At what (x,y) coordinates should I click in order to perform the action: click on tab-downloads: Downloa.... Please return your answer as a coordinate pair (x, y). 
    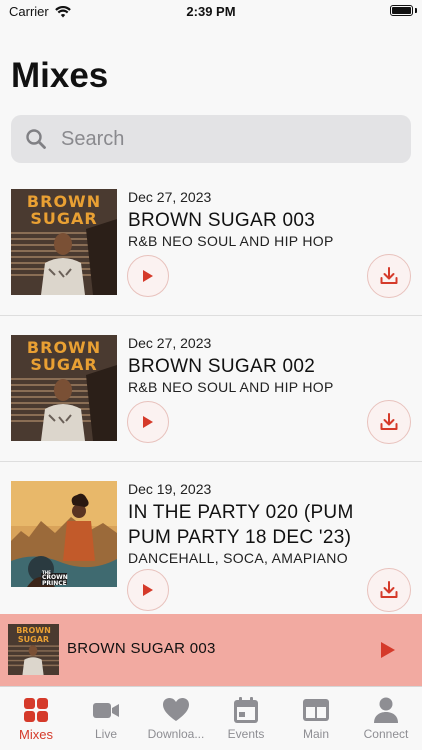
    Looking at the image, I should click on (176, 718).